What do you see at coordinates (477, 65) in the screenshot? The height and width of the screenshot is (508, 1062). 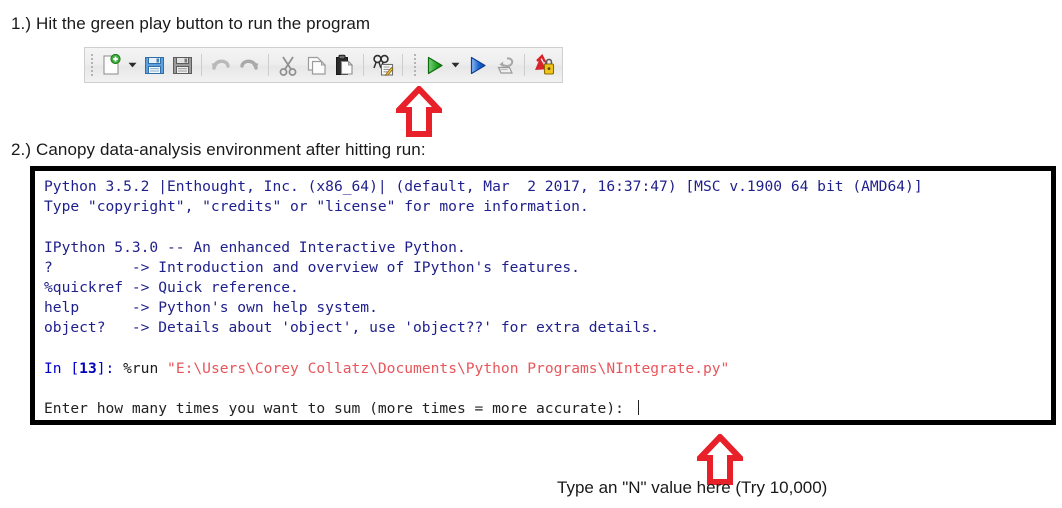 I see `run-selection-icon` at bounding box center [477, 65].